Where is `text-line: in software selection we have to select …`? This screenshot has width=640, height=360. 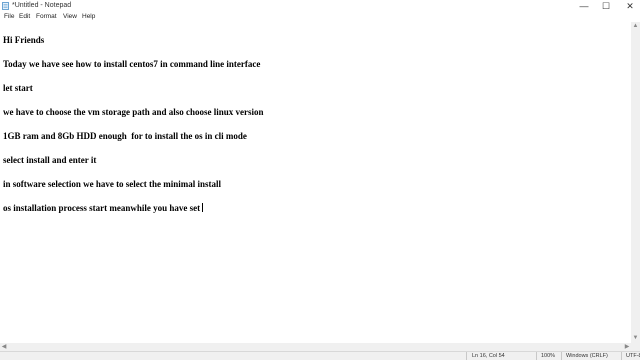
text-line: in software selection we have to select … is located at coordinates (112, 184).